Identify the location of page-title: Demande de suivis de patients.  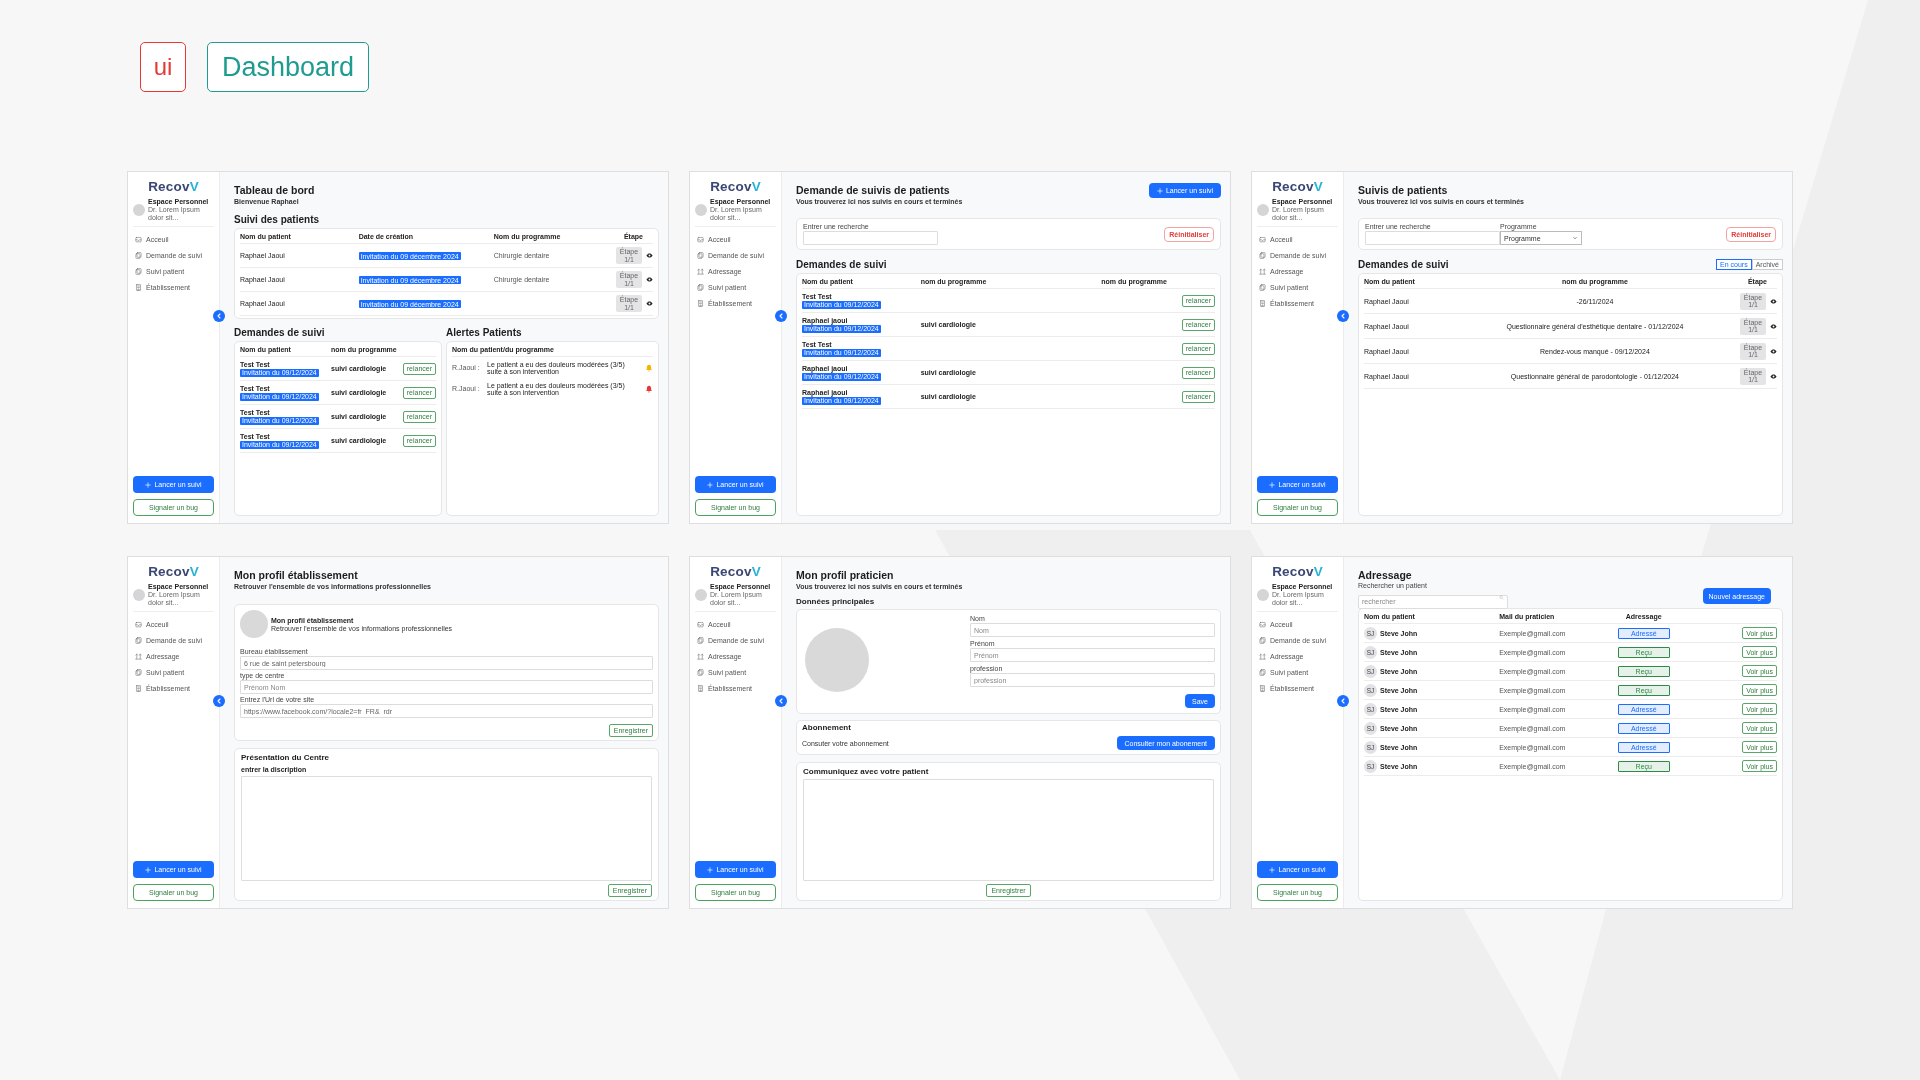
(873, 190).